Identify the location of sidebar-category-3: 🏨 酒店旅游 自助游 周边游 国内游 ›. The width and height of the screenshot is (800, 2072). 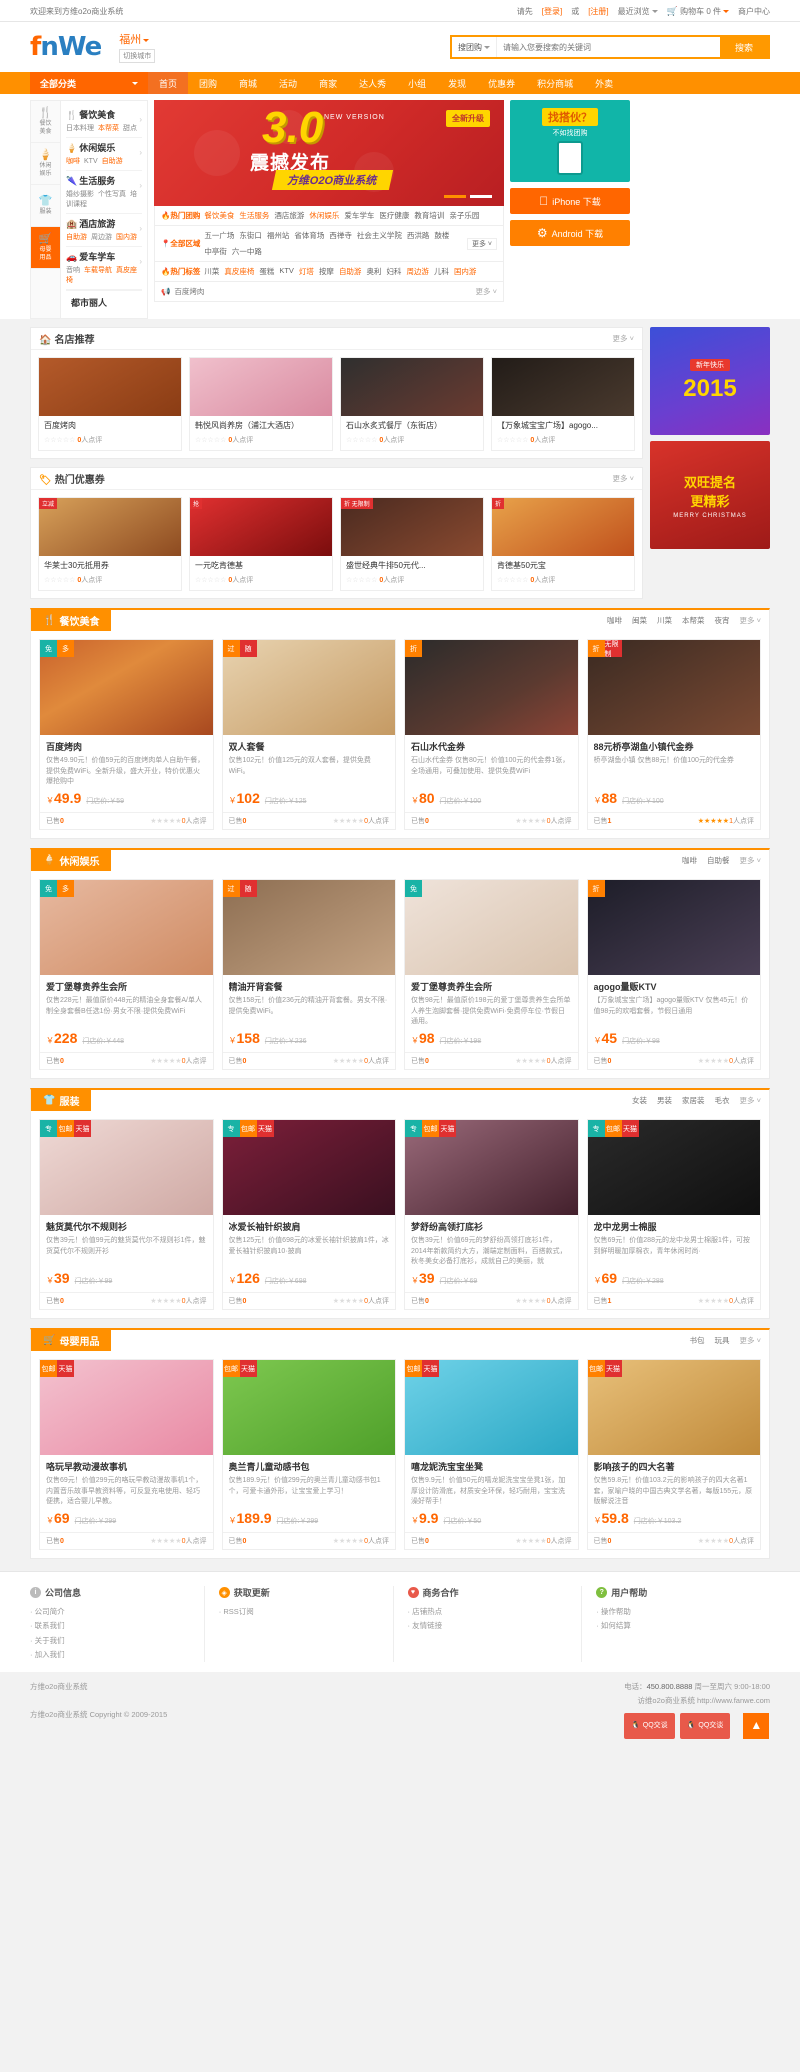
(104, 230).